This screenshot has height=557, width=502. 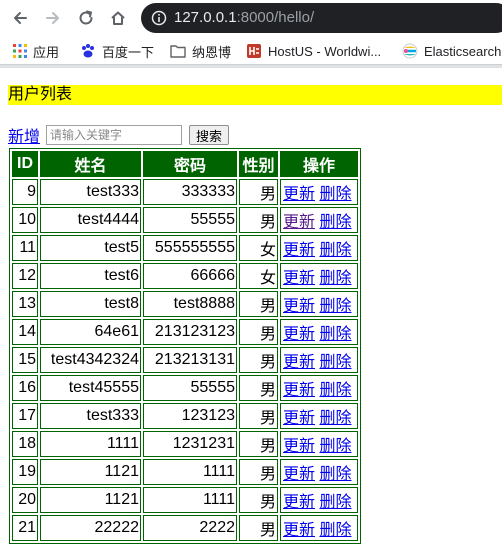 What do you see at coordinates (90, 360) in the screenshot?
I see `cell-name: test4342324` at bounding box center [90, 360].